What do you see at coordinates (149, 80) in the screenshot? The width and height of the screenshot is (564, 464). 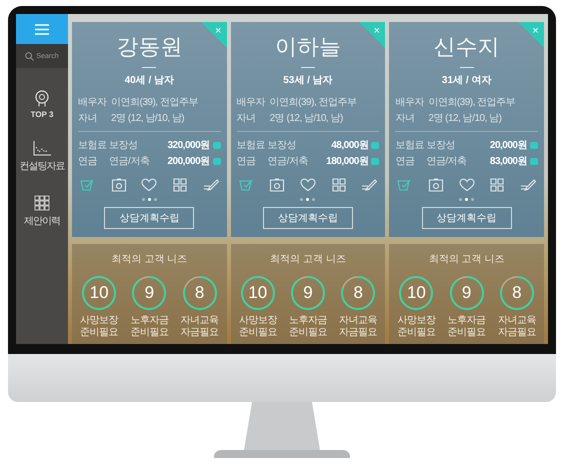 I see `age-gender: 40세 / 남자` at bounding box center [149, 80].